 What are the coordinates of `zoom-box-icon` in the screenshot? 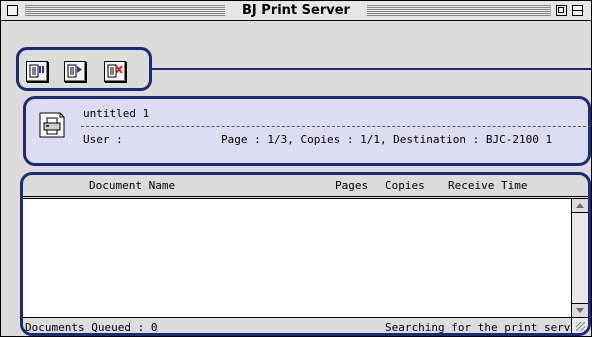 It's located at (561, 10).